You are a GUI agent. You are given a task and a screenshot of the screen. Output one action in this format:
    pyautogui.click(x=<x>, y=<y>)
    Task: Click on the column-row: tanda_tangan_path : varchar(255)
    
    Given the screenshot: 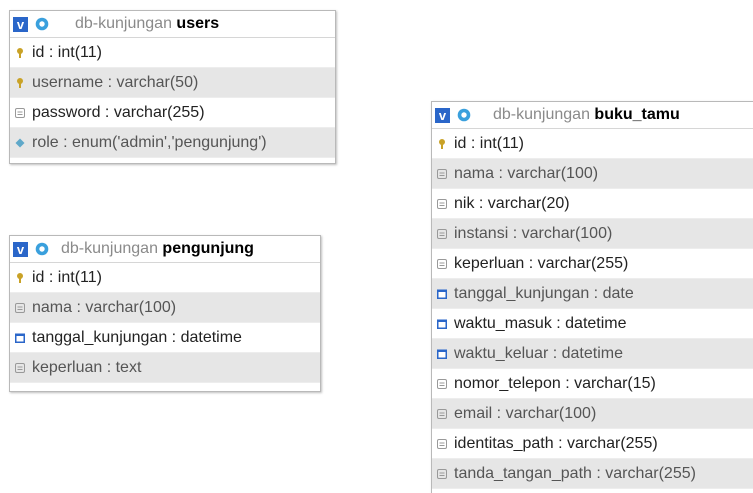 What is the action you would take?
    pyautogui.click(x=592, y=474)
    